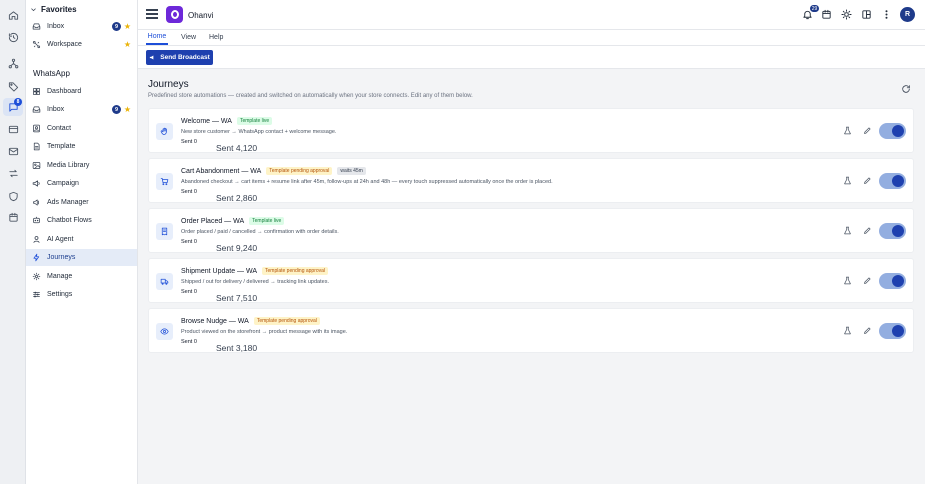 The image size is (925, 484). Describe the element at coordinates (81, 109) in the screenshot. I see `sidebar-item-inbox: Inbox 9 ★` at that location.